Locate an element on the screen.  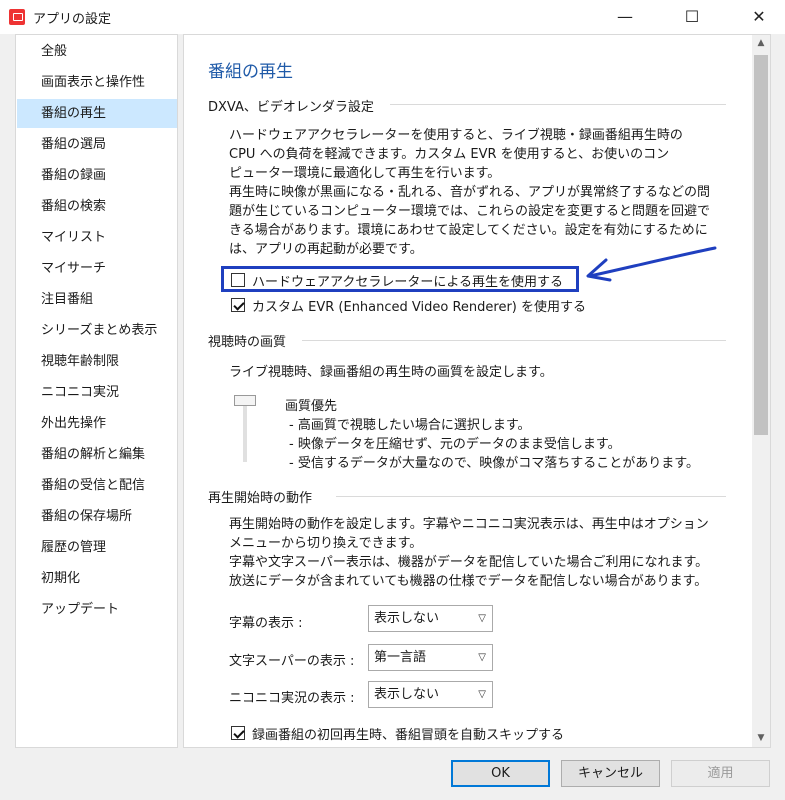
quality-bullet: - 受信するデータが大量なので、映像がコマ落ちすることがあります。 is located at coordinates (494, 463).